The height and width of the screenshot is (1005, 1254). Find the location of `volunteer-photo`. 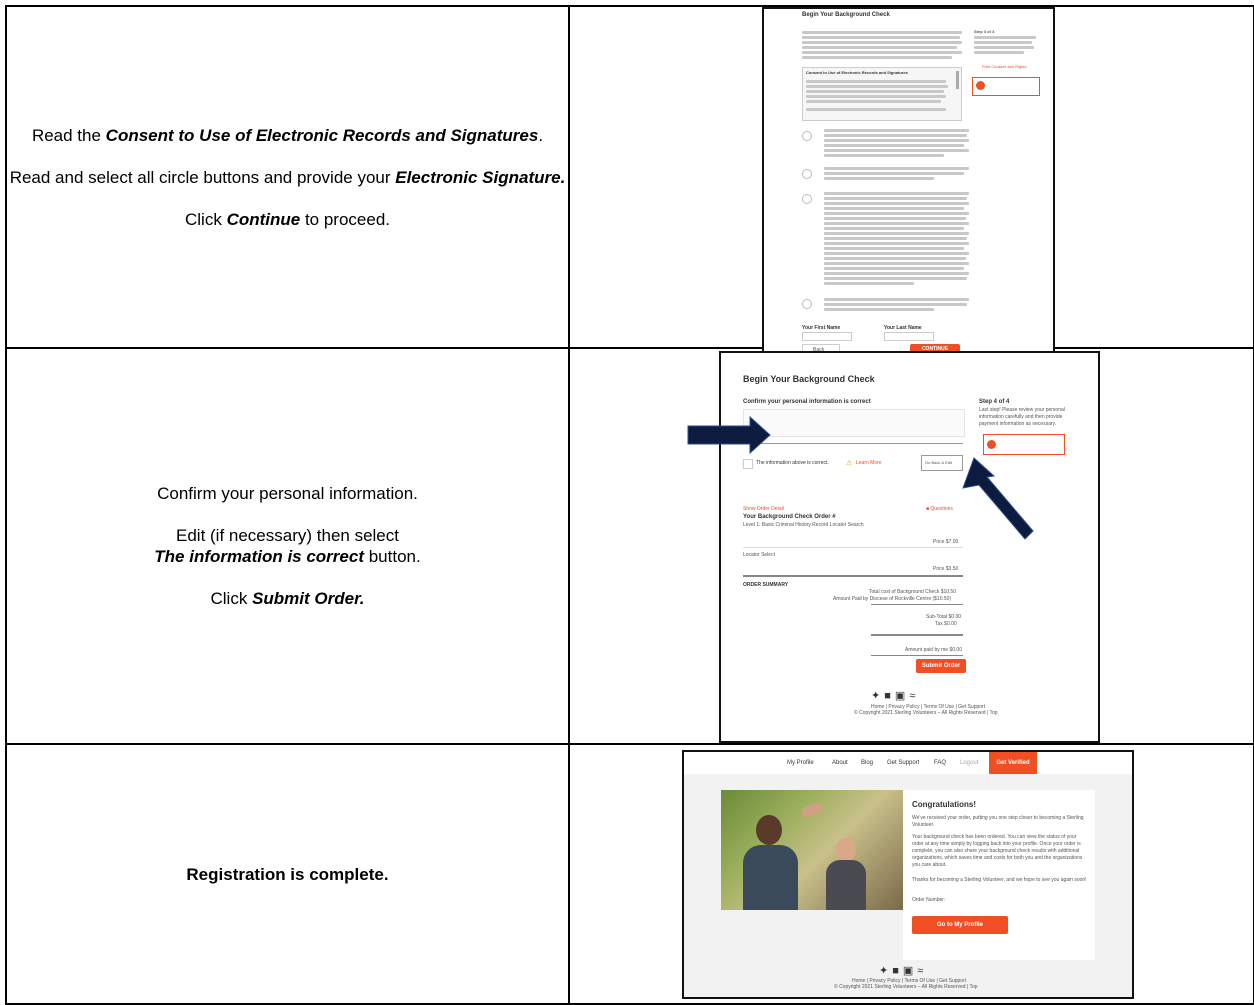

volunteer-photo is located at coordinates (812, 850).